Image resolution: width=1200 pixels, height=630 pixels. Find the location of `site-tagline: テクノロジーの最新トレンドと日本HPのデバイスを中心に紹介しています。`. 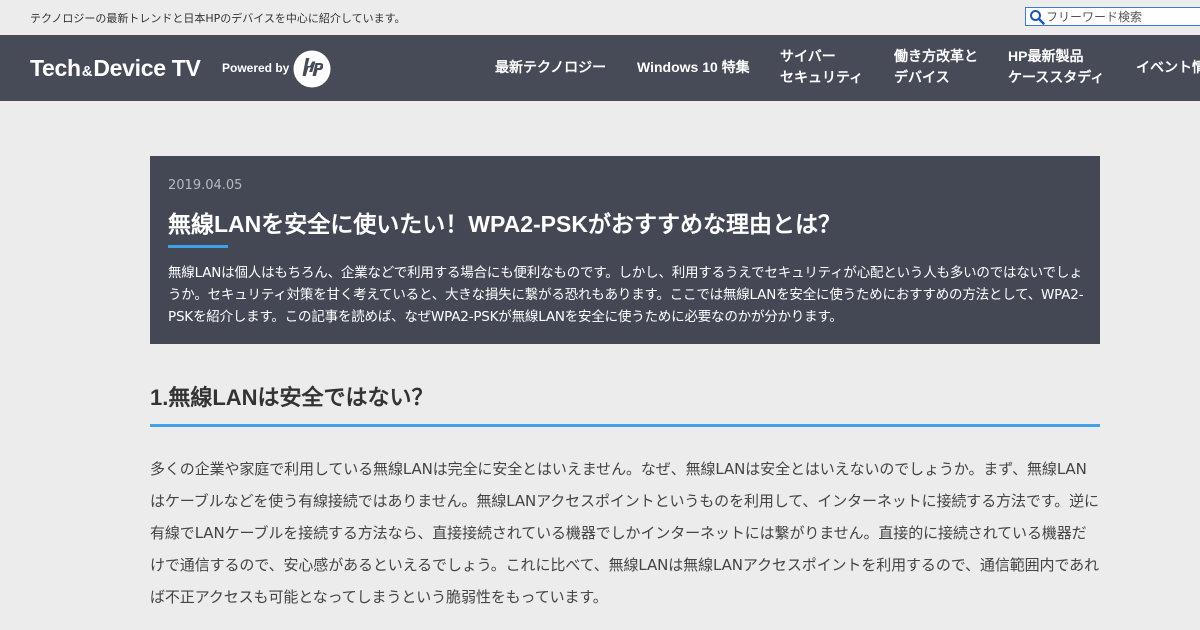

site-tagline: テクノロジーの最新トレンドと日本HPのデバイスを中心に紹介しています。 is located at coordinates (218, 18).